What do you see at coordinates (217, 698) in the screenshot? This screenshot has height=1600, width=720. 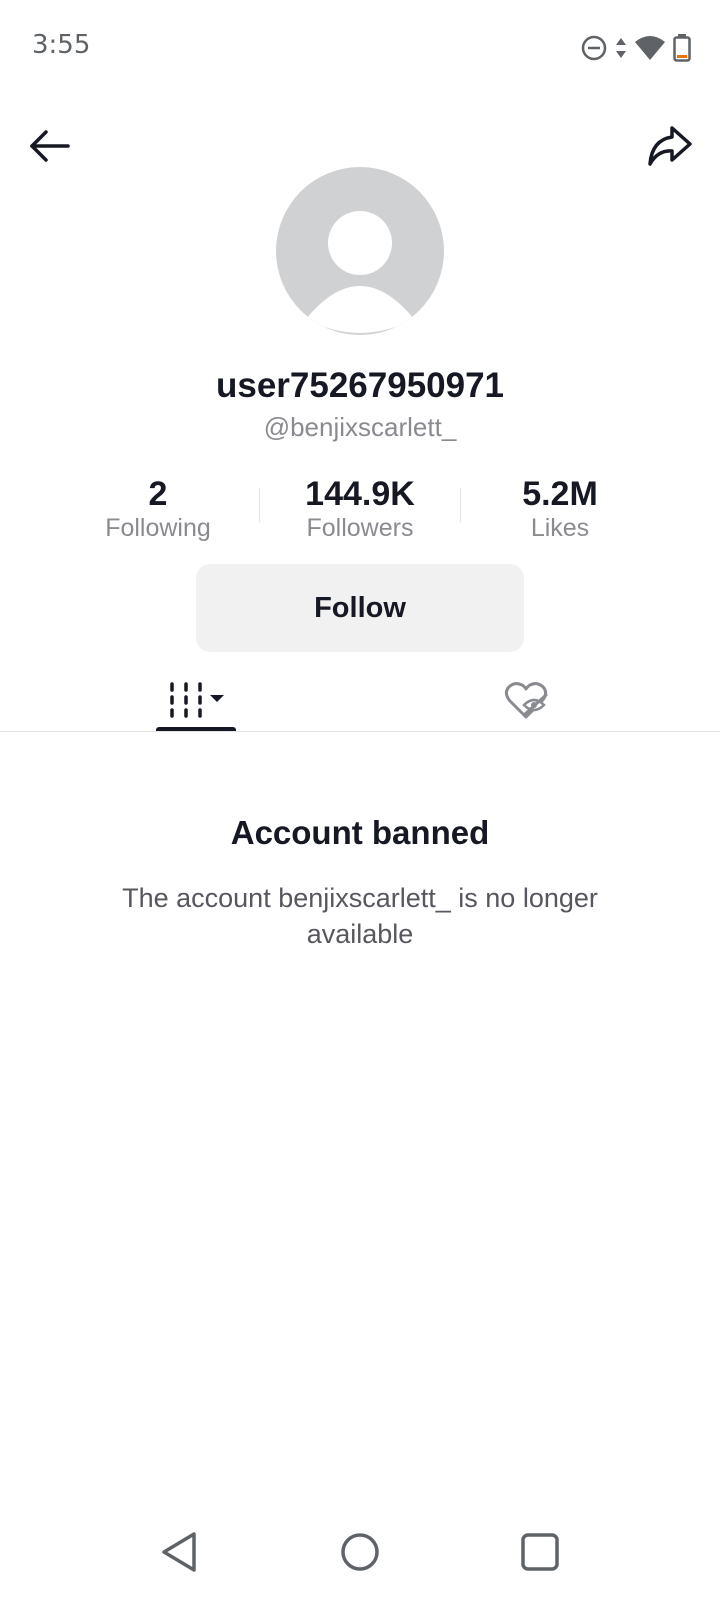 I see `chevron-down-icon` at bounding box center [217, 698].